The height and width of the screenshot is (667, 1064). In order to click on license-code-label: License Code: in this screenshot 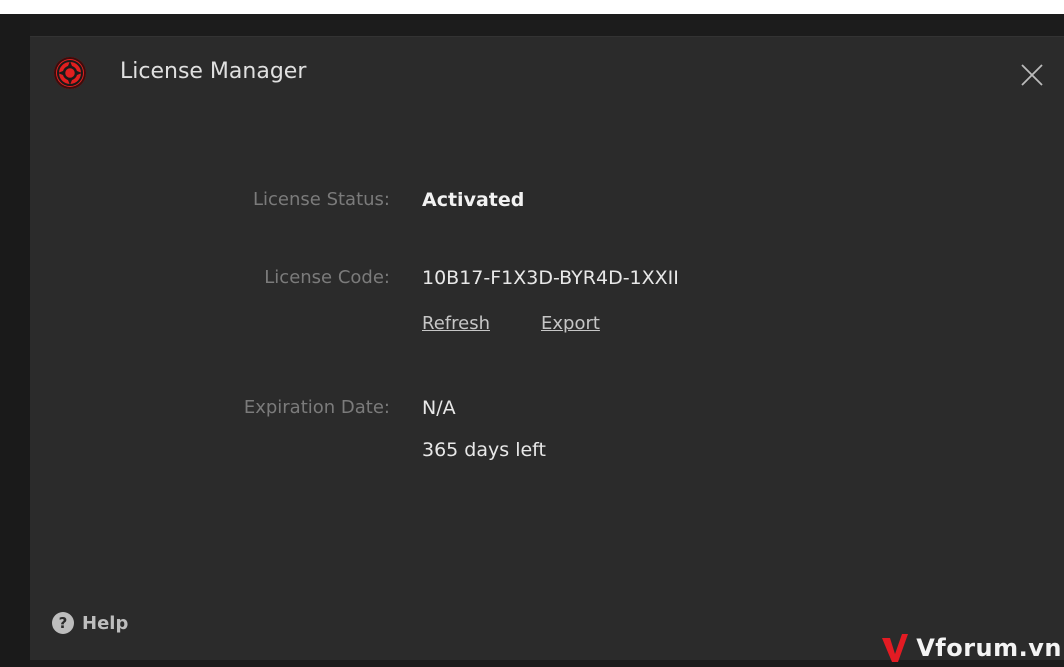, I will do `click(327, 277)`.